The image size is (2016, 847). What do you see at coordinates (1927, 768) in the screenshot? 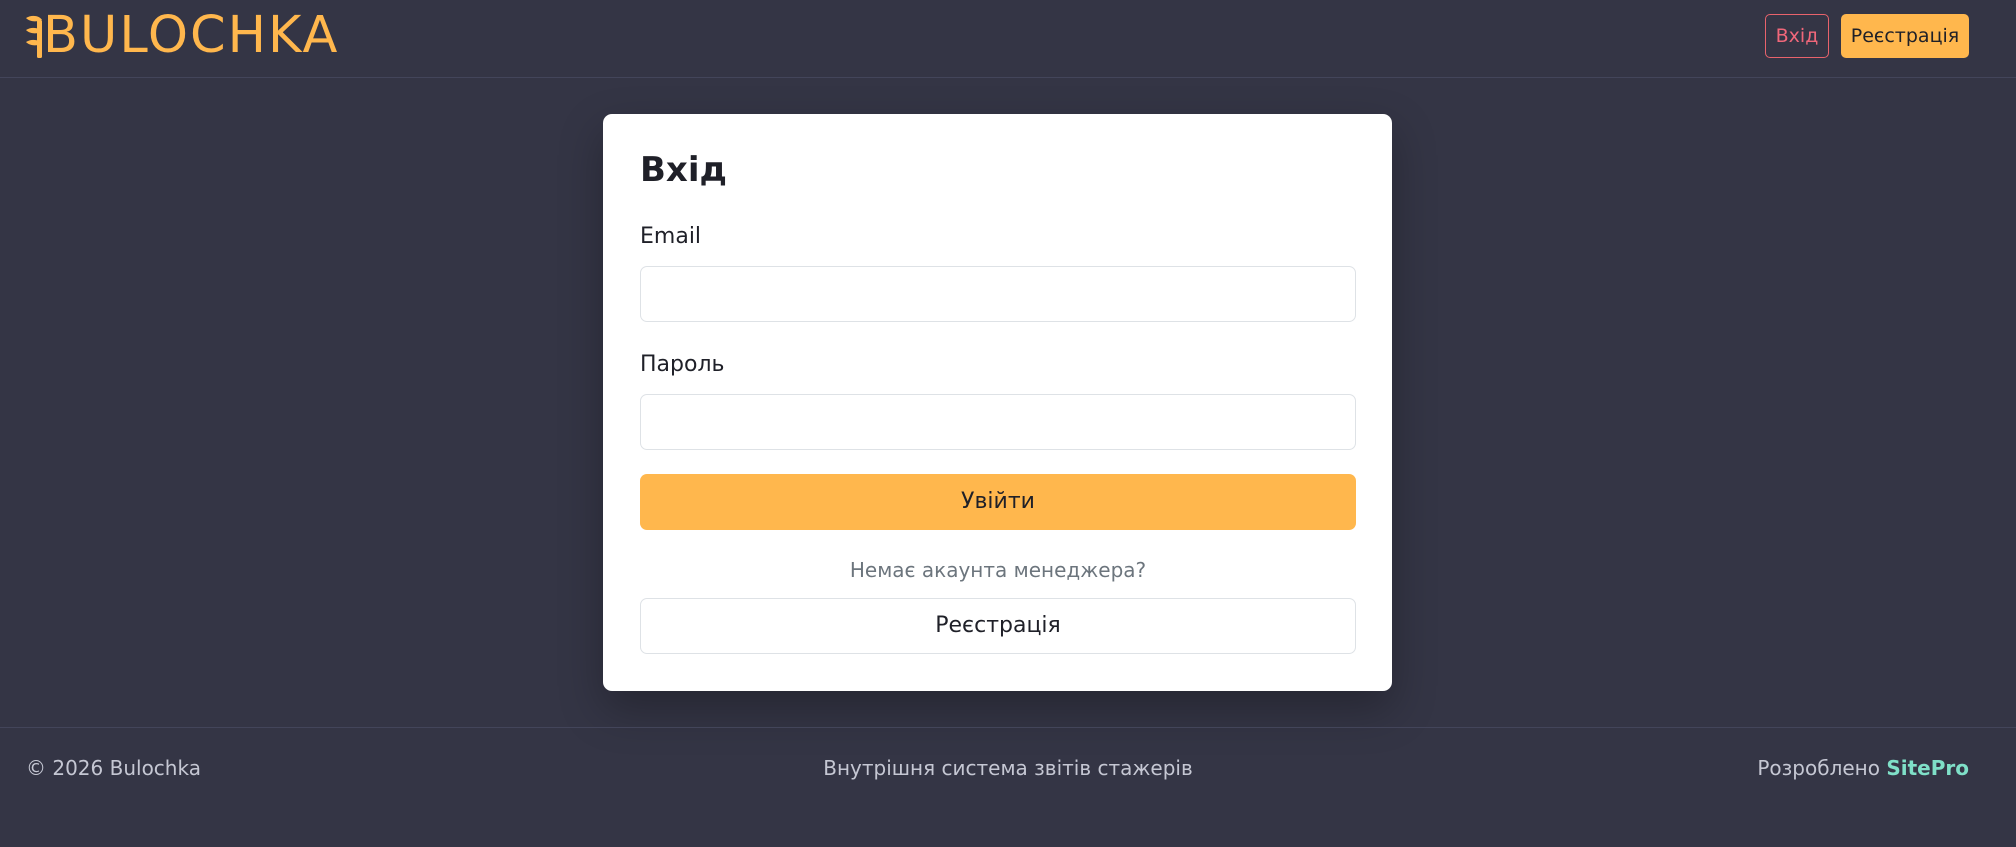
I see `developer-link: SitePro` at bounding box center [1927, 768].